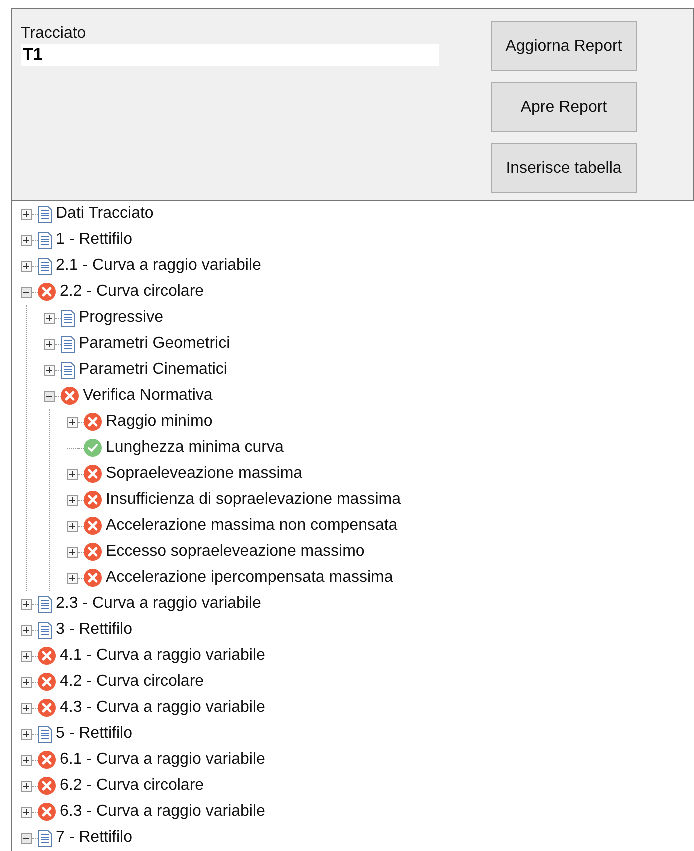 This screenshot has height=851, width=694. Describe the element at coordinates (564, 46) in the screenshot. I see `report-button: Aggiorna Report` at that location.